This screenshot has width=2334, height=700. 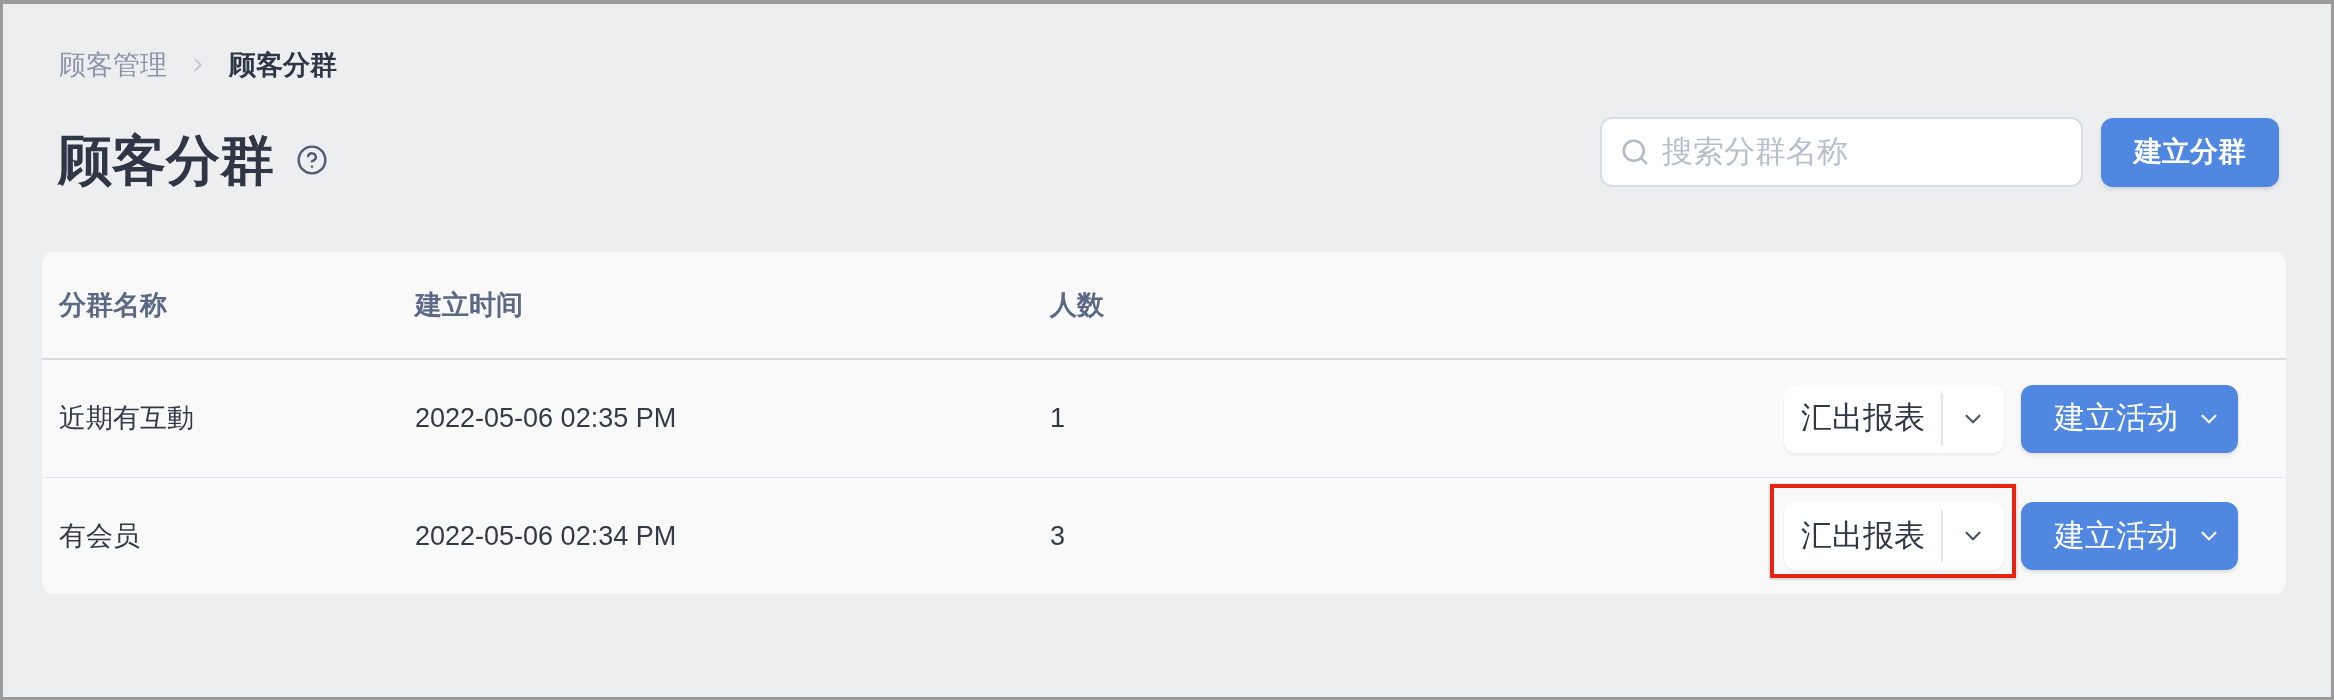 What do you see at coordinates (126, 418) in the screenshot?
I see `table-cell: 近期有互動` at bounding box center [126, 418].